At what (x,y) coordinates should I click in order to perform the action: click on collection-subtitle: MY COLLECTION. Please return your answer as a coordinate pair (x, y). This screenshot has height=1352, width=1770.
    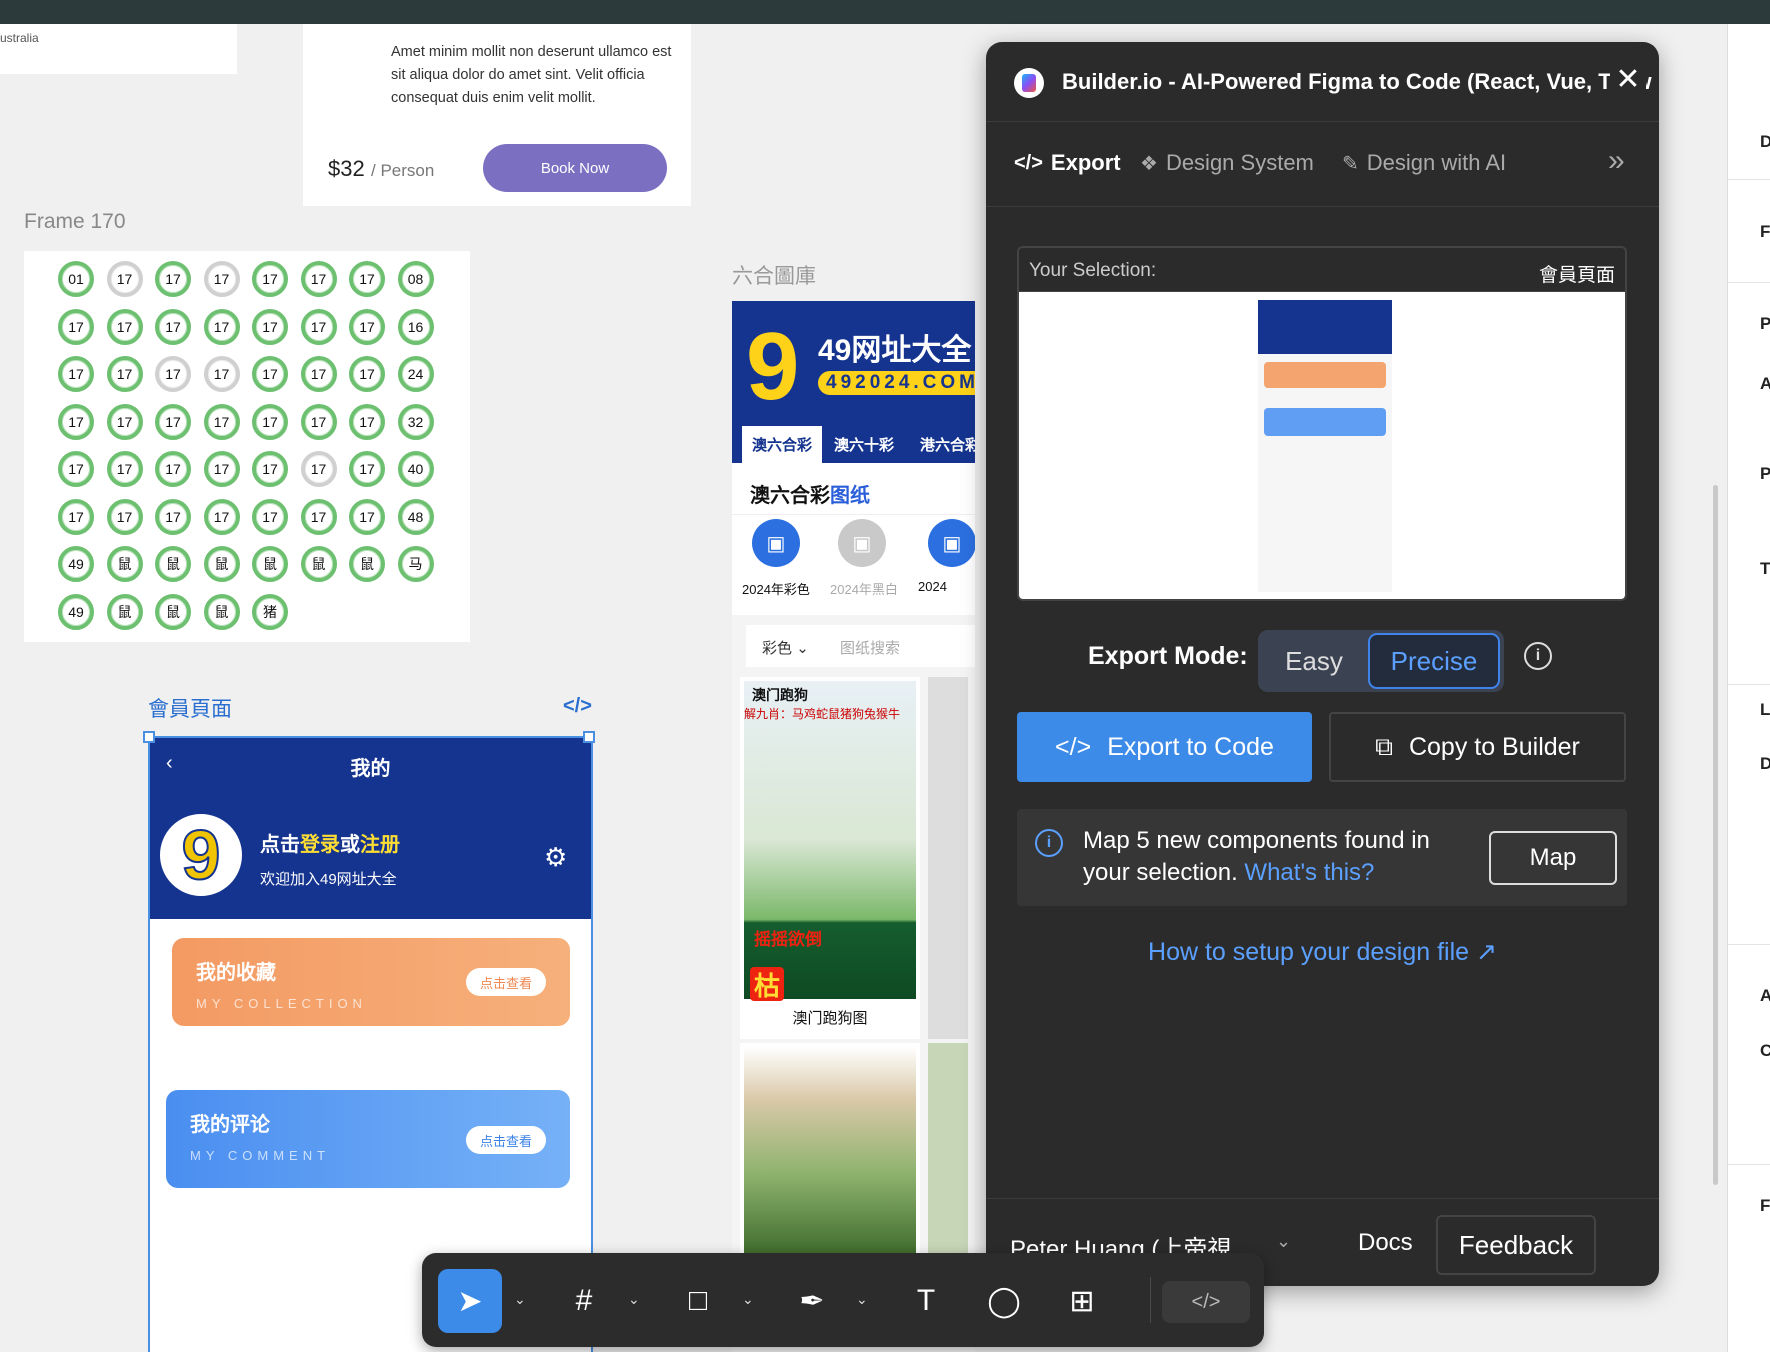
    Looking at the image, I should click on (281, 1003).